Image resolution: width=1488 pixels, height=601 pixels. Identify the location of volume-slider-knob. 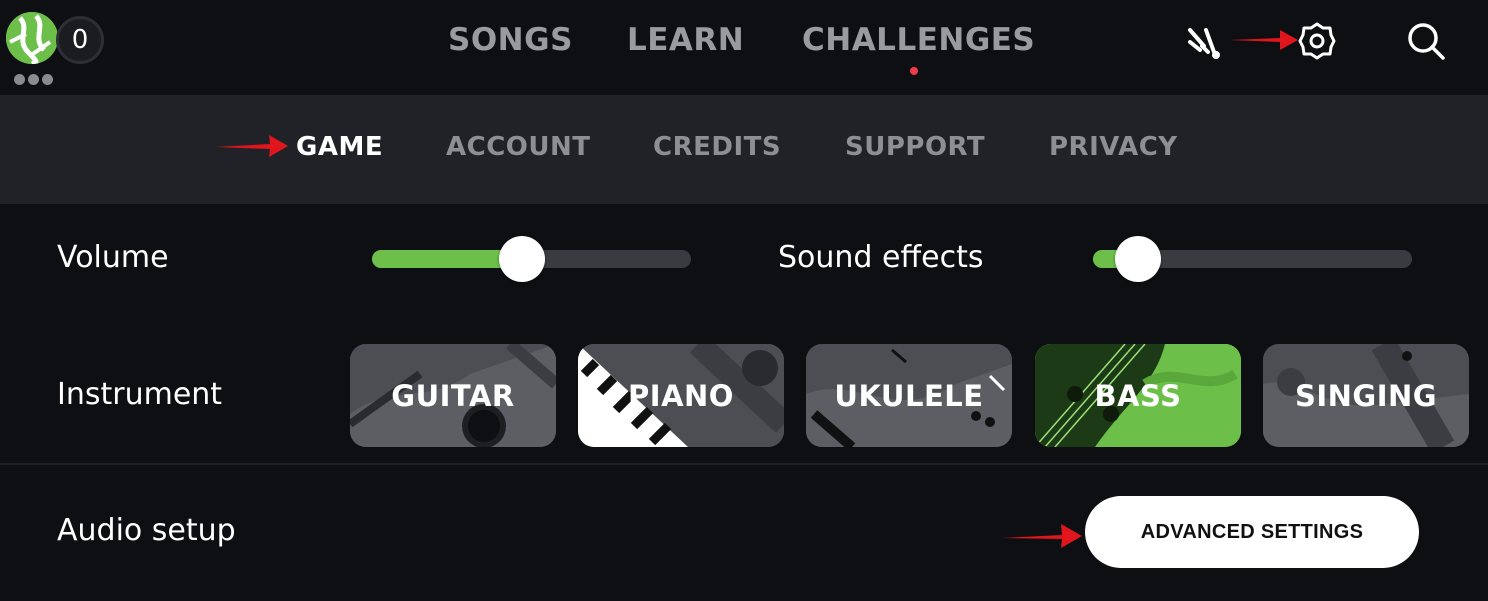
(521, 259).